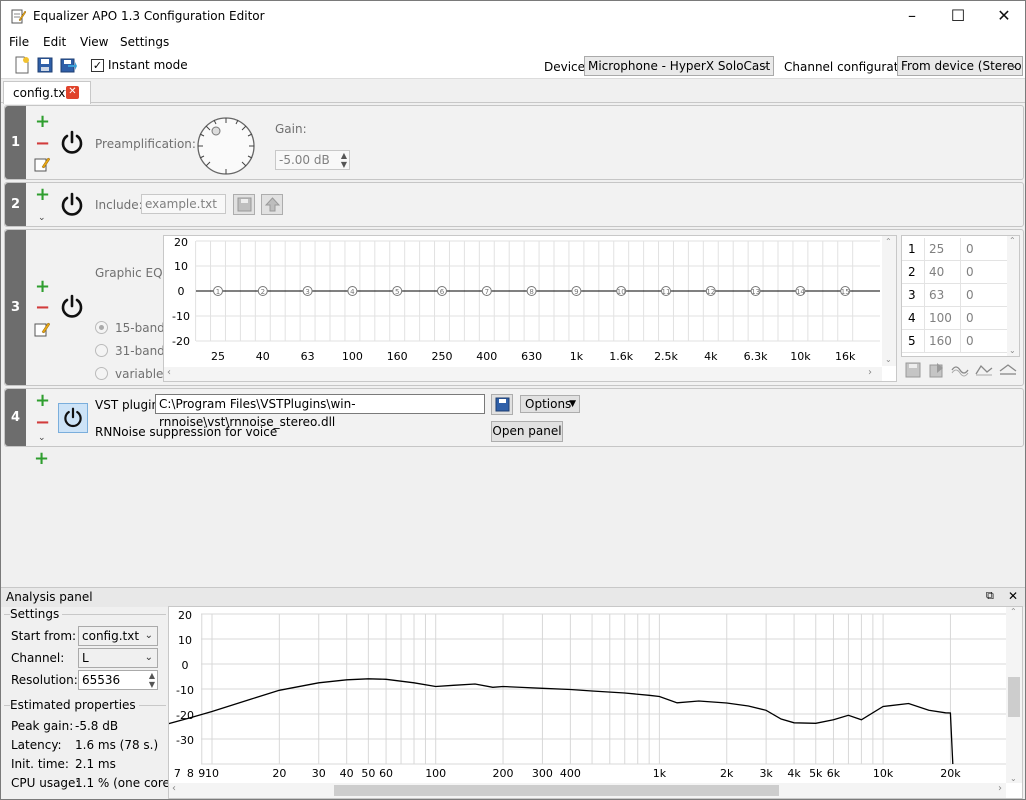  I want to click on invert-response-icon, so click(960, 370).